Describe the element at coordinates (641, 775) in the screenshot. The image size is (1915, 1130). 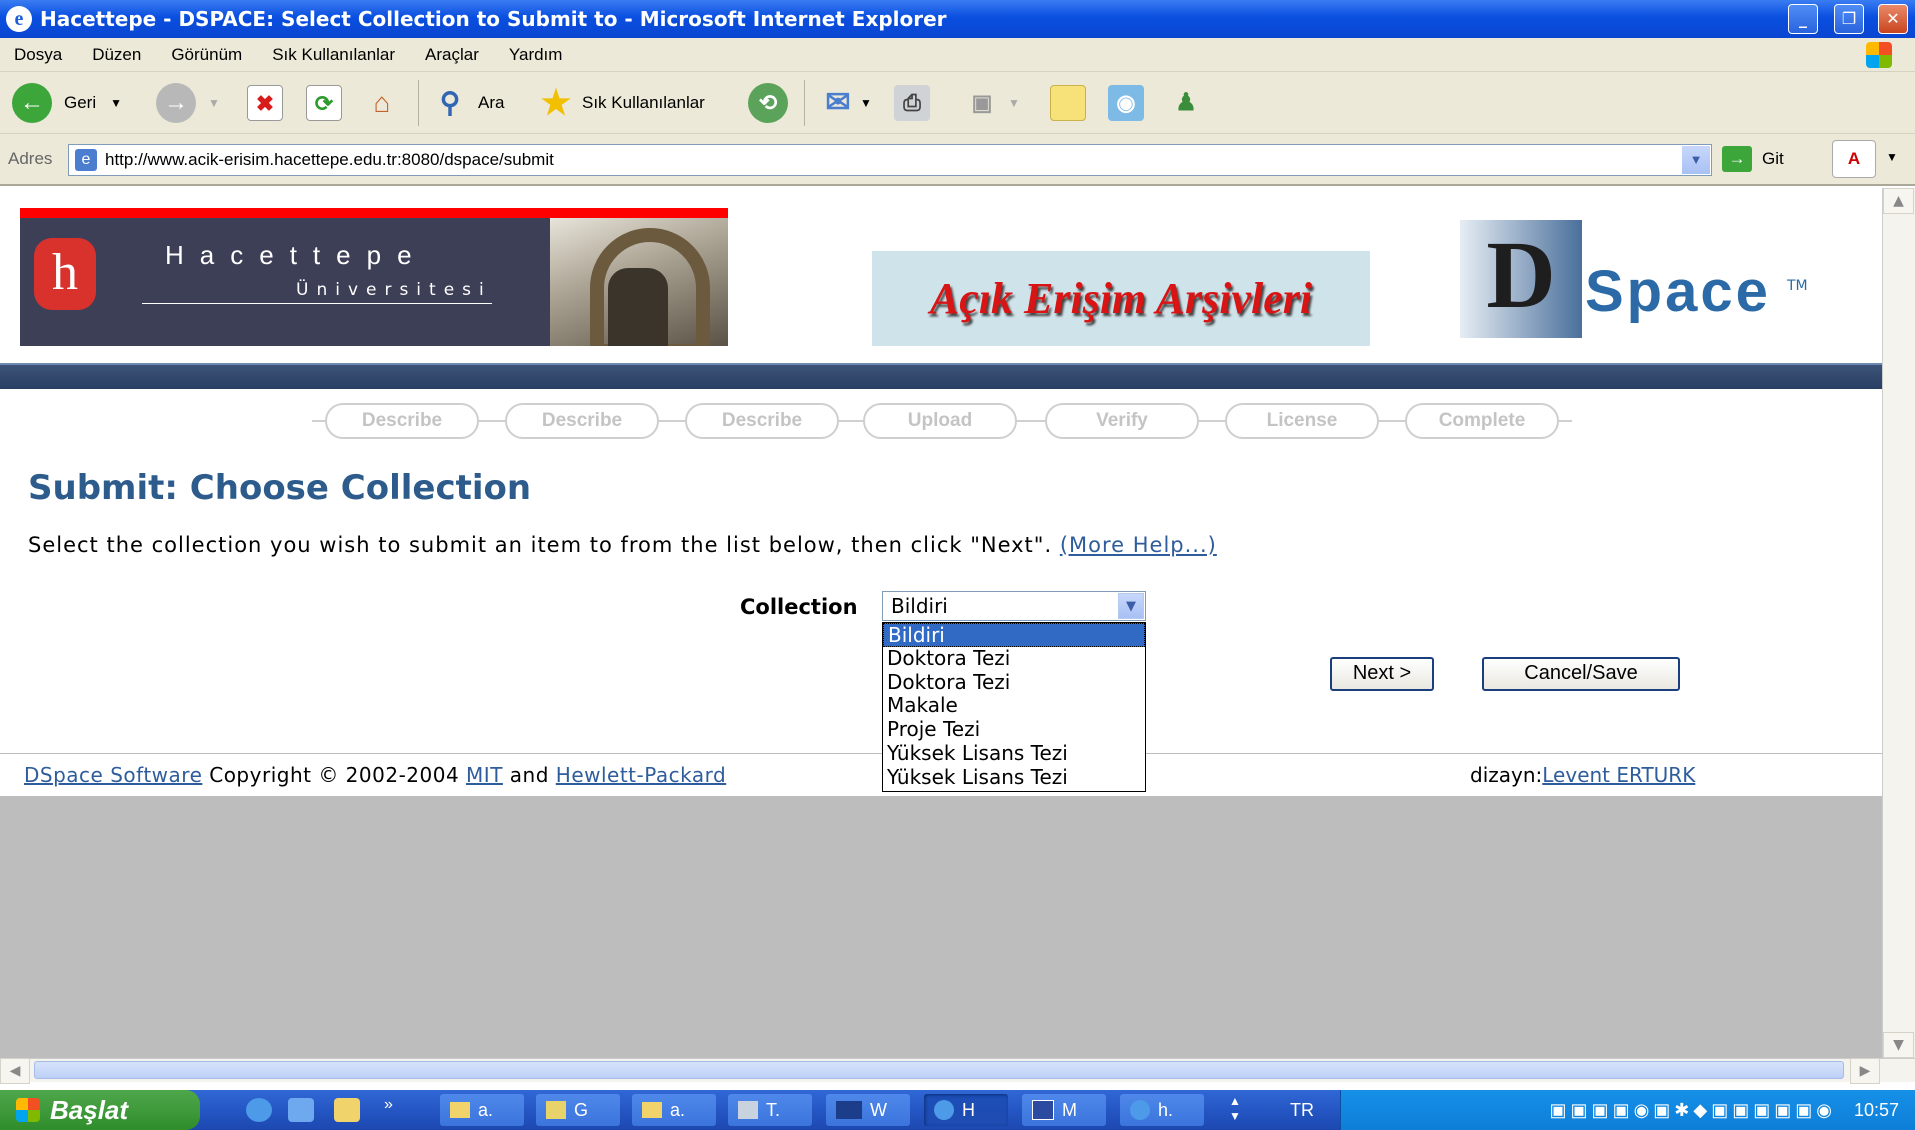
I see `hp-link: Hewlett-Packard` at that location.